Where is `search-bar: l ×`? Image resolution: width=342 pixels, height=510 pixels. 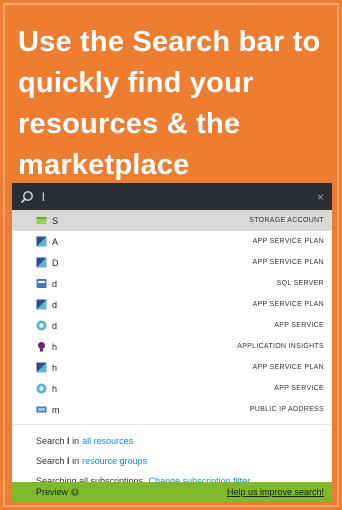 search-bar: l × is located at coordinates (172, 196).